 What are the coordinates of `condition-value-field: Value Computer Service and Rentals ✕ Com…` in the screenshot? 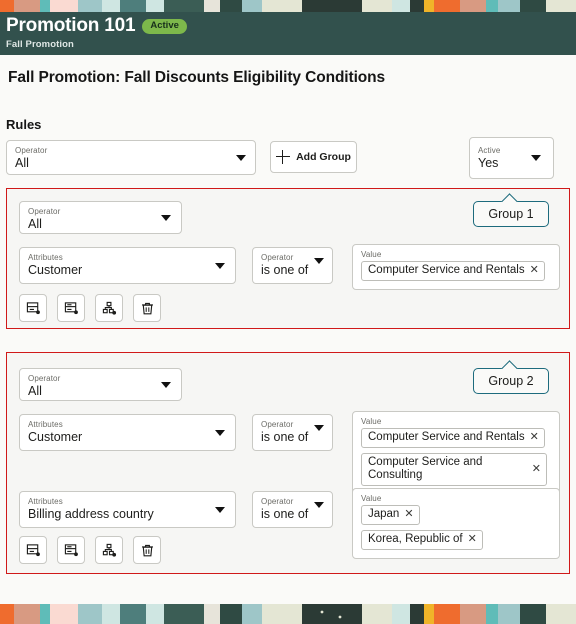 It's located at (456, 453).